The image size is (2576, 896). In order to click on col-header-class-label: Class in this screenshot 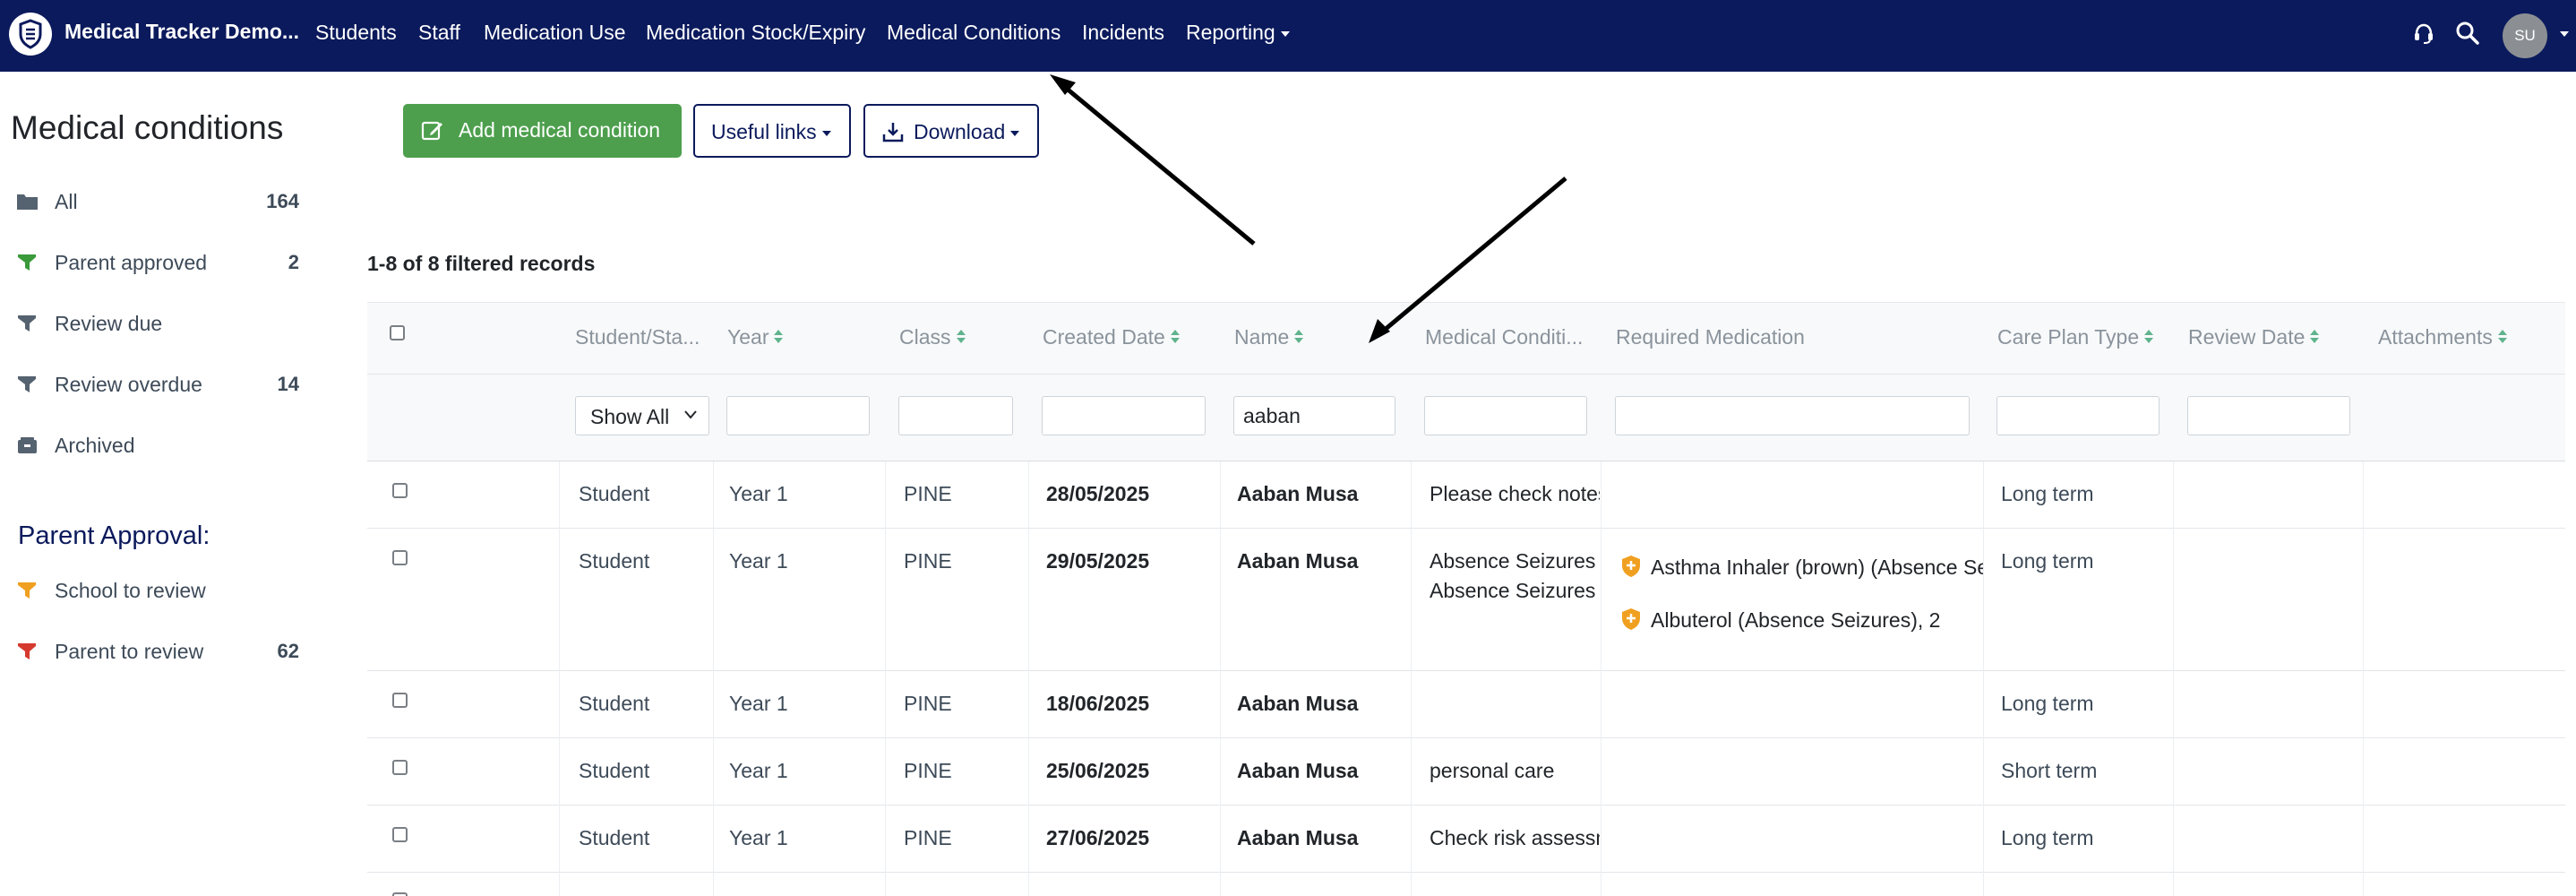, I will do `click(925, 337)`.